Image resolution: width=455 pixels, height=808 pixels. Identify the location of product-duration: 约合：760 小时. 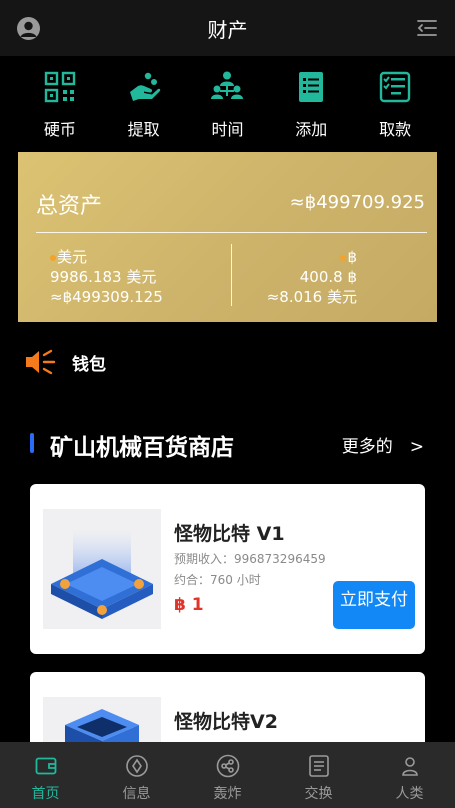
(217, 580).